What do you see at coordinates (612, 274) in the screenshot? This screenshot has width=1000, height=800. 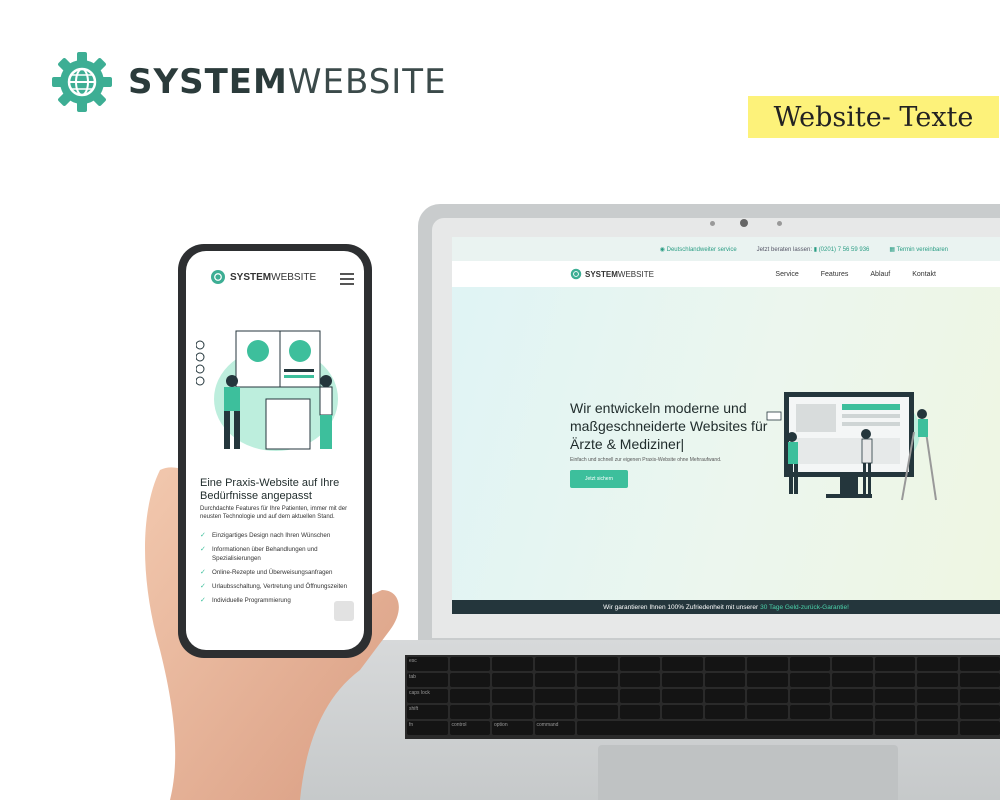 I see `site-logo: SYSTEMWEBSITE` at bounding box center [612, 274].